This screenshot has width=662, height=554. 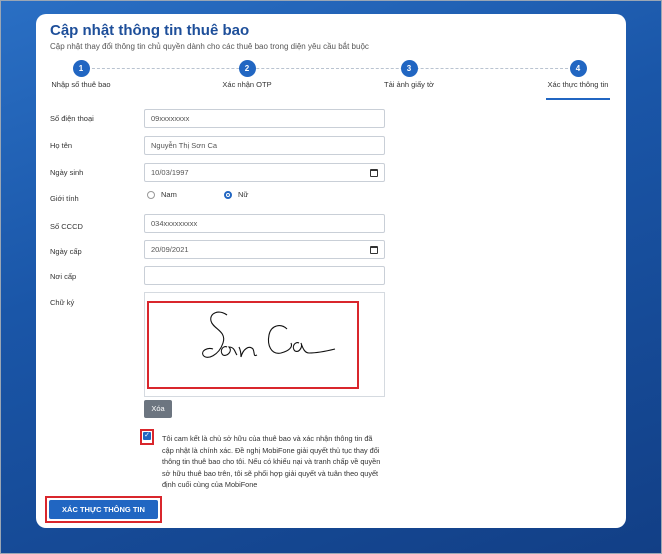 I want to click on gender-label: Giới tính, so click(x=64, y=198).